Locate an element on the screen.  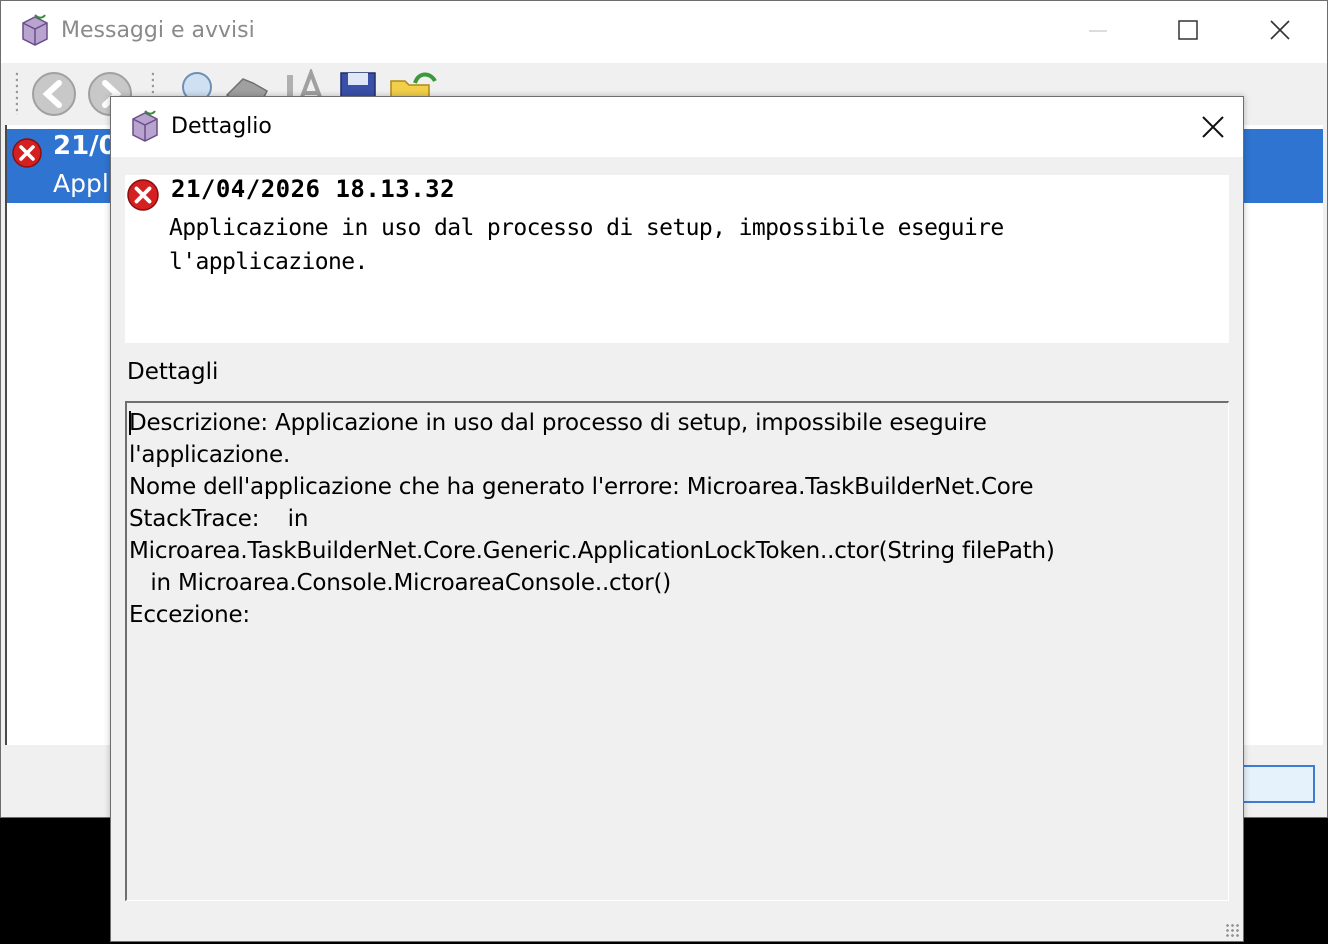
back-icon is located at coordinates (54, 96).